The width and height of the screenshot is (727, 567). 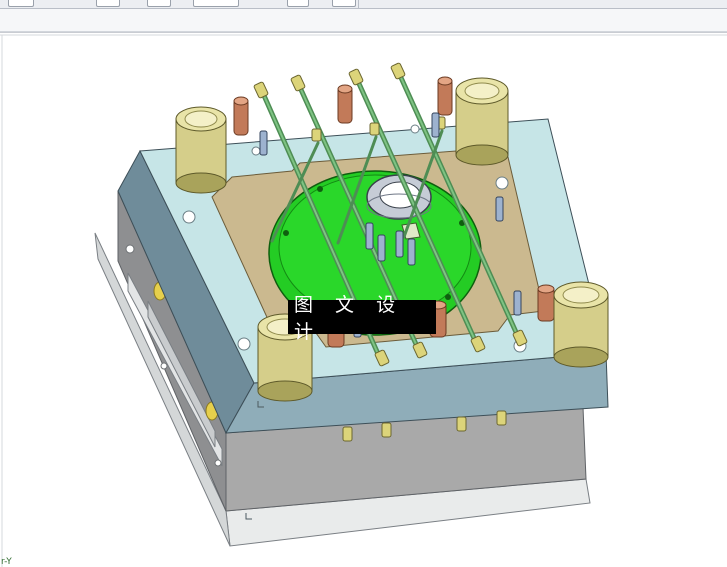 What do you see at coordinates (363, 4) in the screenshot?
I see `toolbar` at bounding box center [363, 4].